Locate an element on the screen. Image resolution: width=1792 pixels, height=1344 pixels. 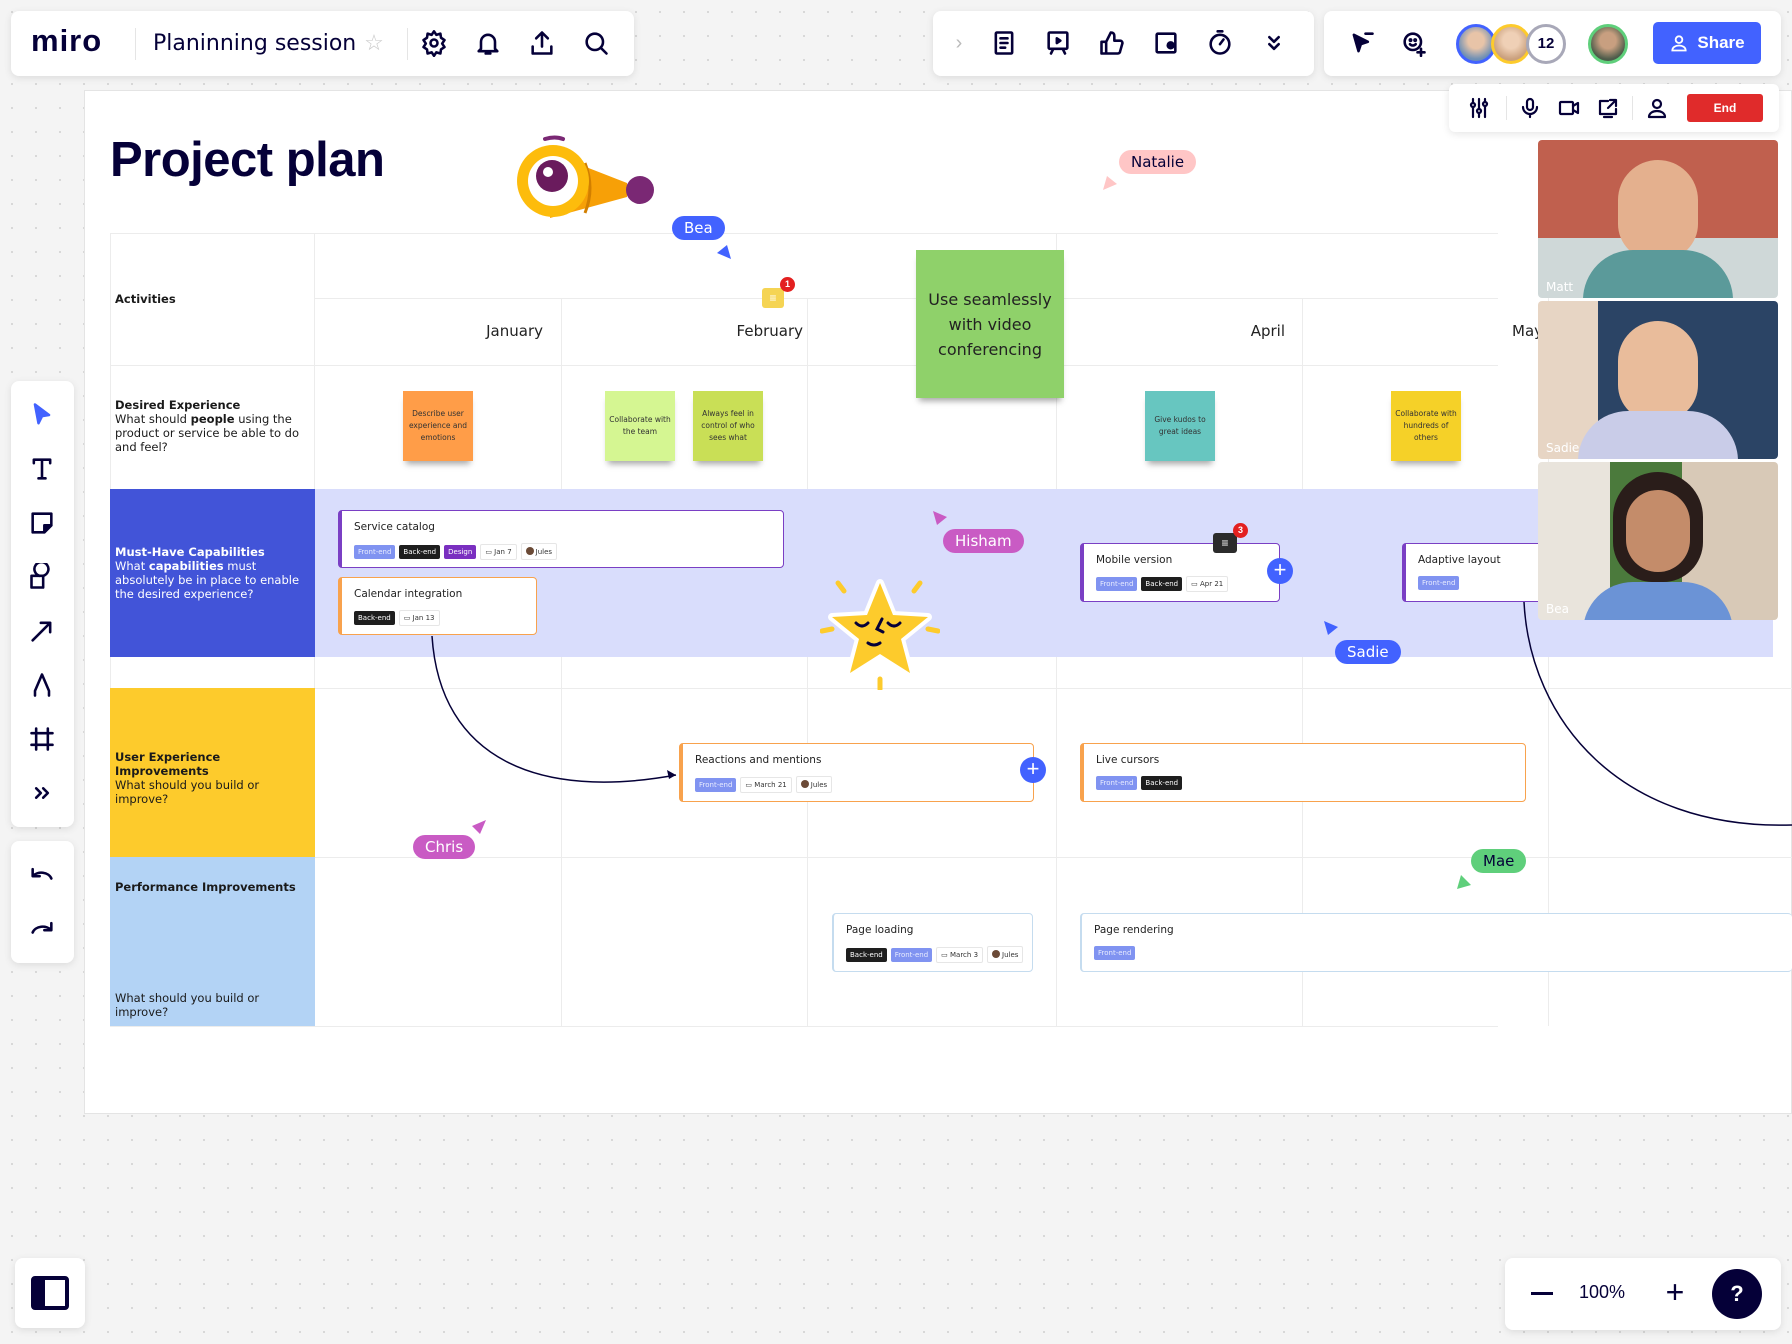
search-icon is located at coordinates (596, 43).